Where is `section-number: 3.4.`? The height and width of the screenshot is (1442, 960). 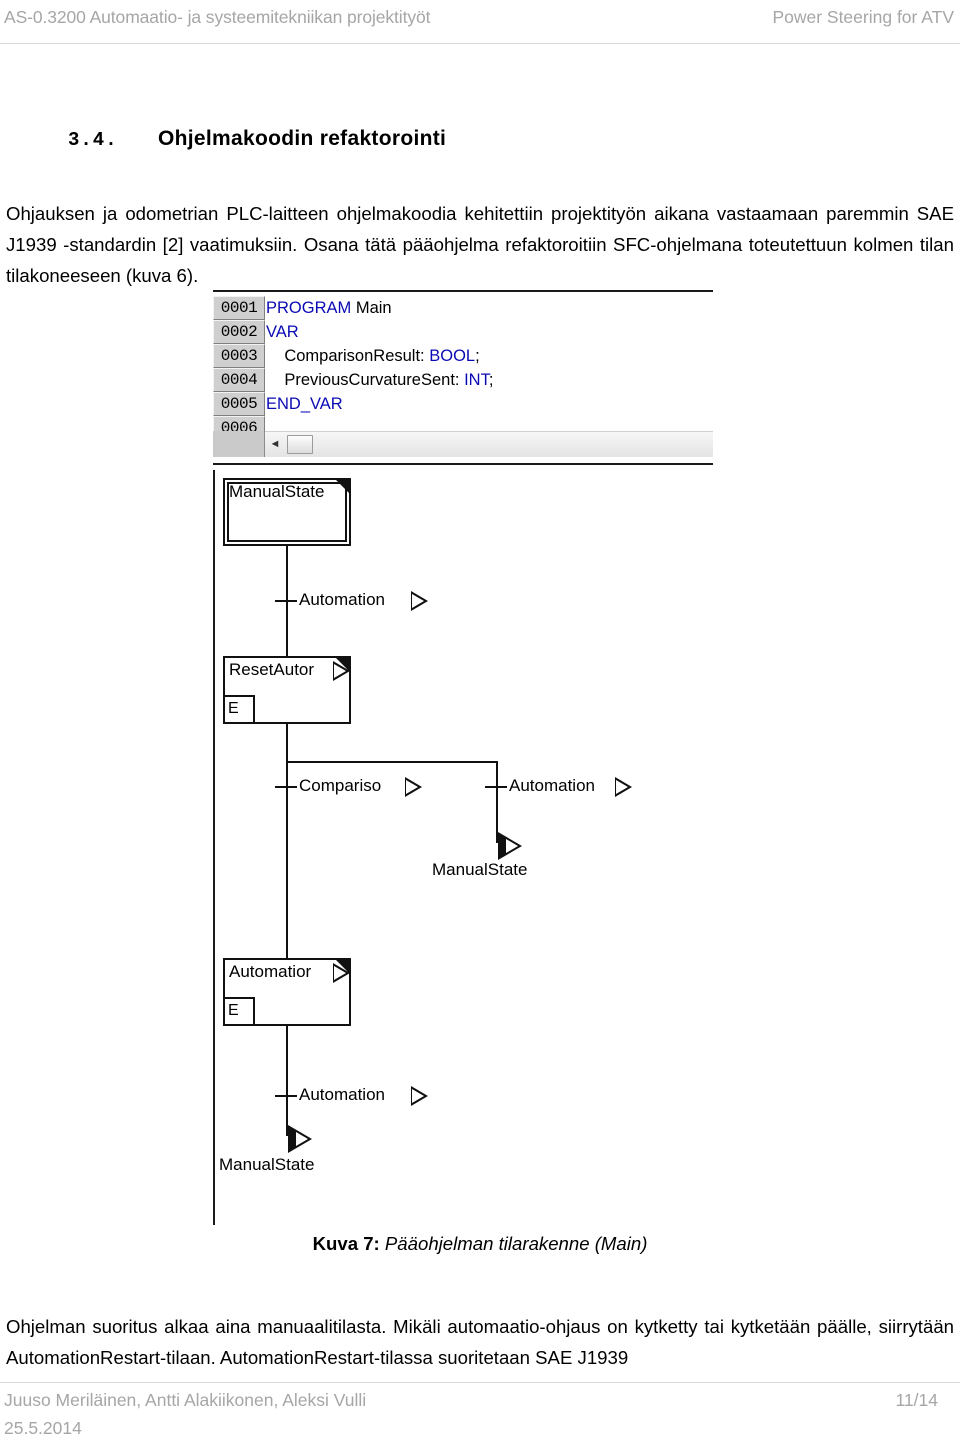 section-number: 3.4. is located at coordinates (93, 140).